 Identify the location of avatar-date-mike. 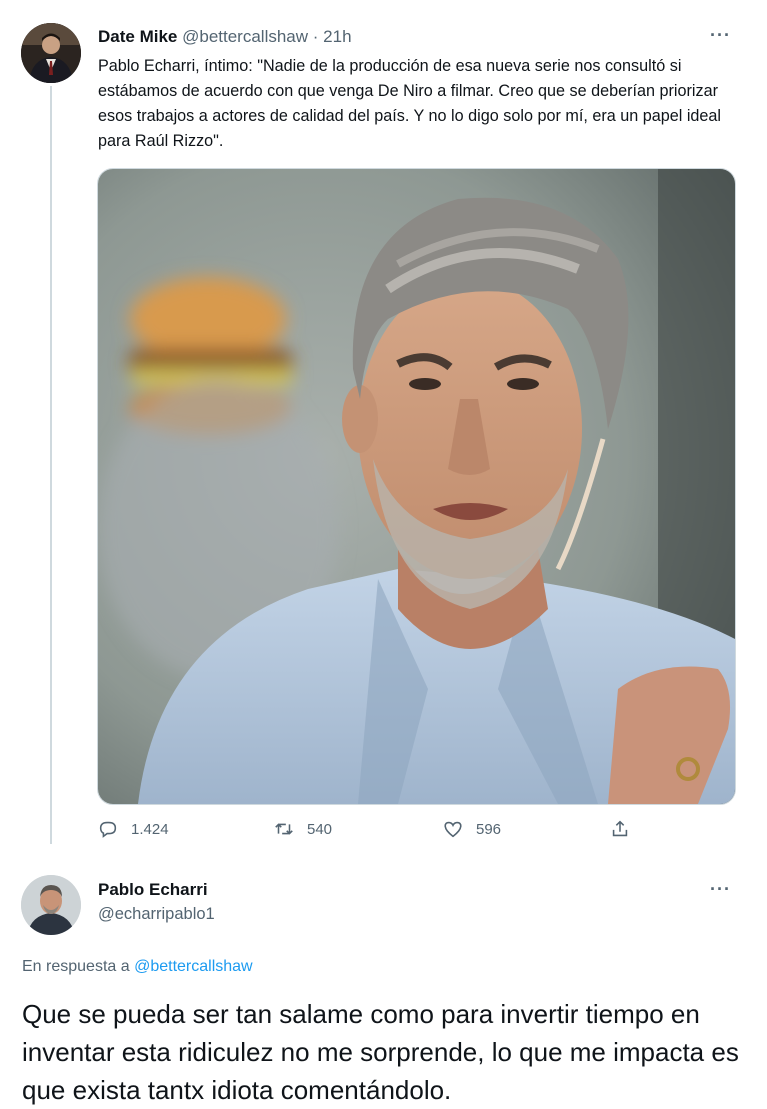
(51, 53).